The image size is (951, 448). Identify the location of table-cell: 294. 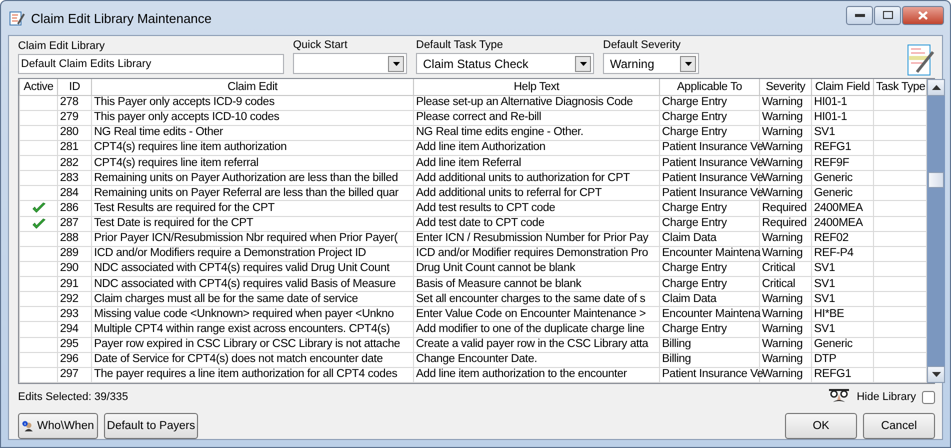
(75, 329).